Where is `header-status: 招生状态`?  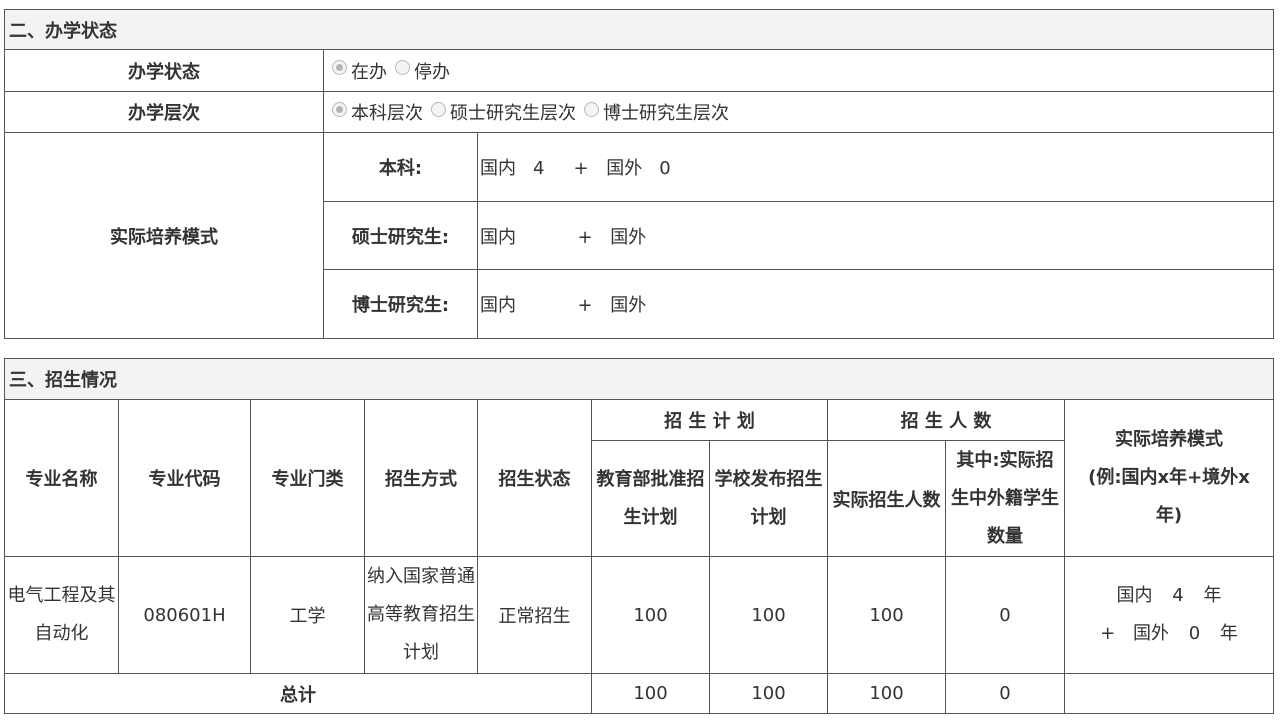
header-status: 招生状态 is located at coordinates (534, 478).